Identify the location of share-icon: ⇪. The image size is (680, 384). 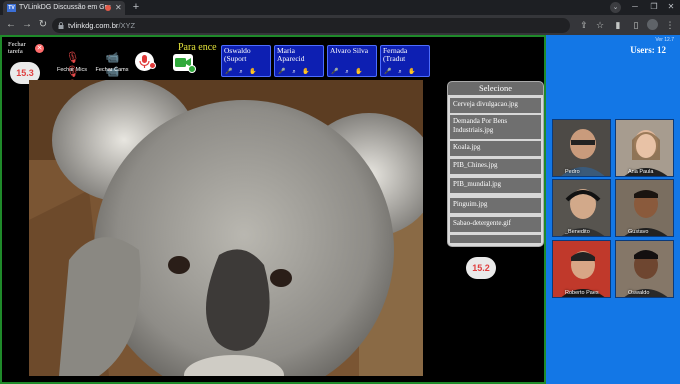
(584, 25).